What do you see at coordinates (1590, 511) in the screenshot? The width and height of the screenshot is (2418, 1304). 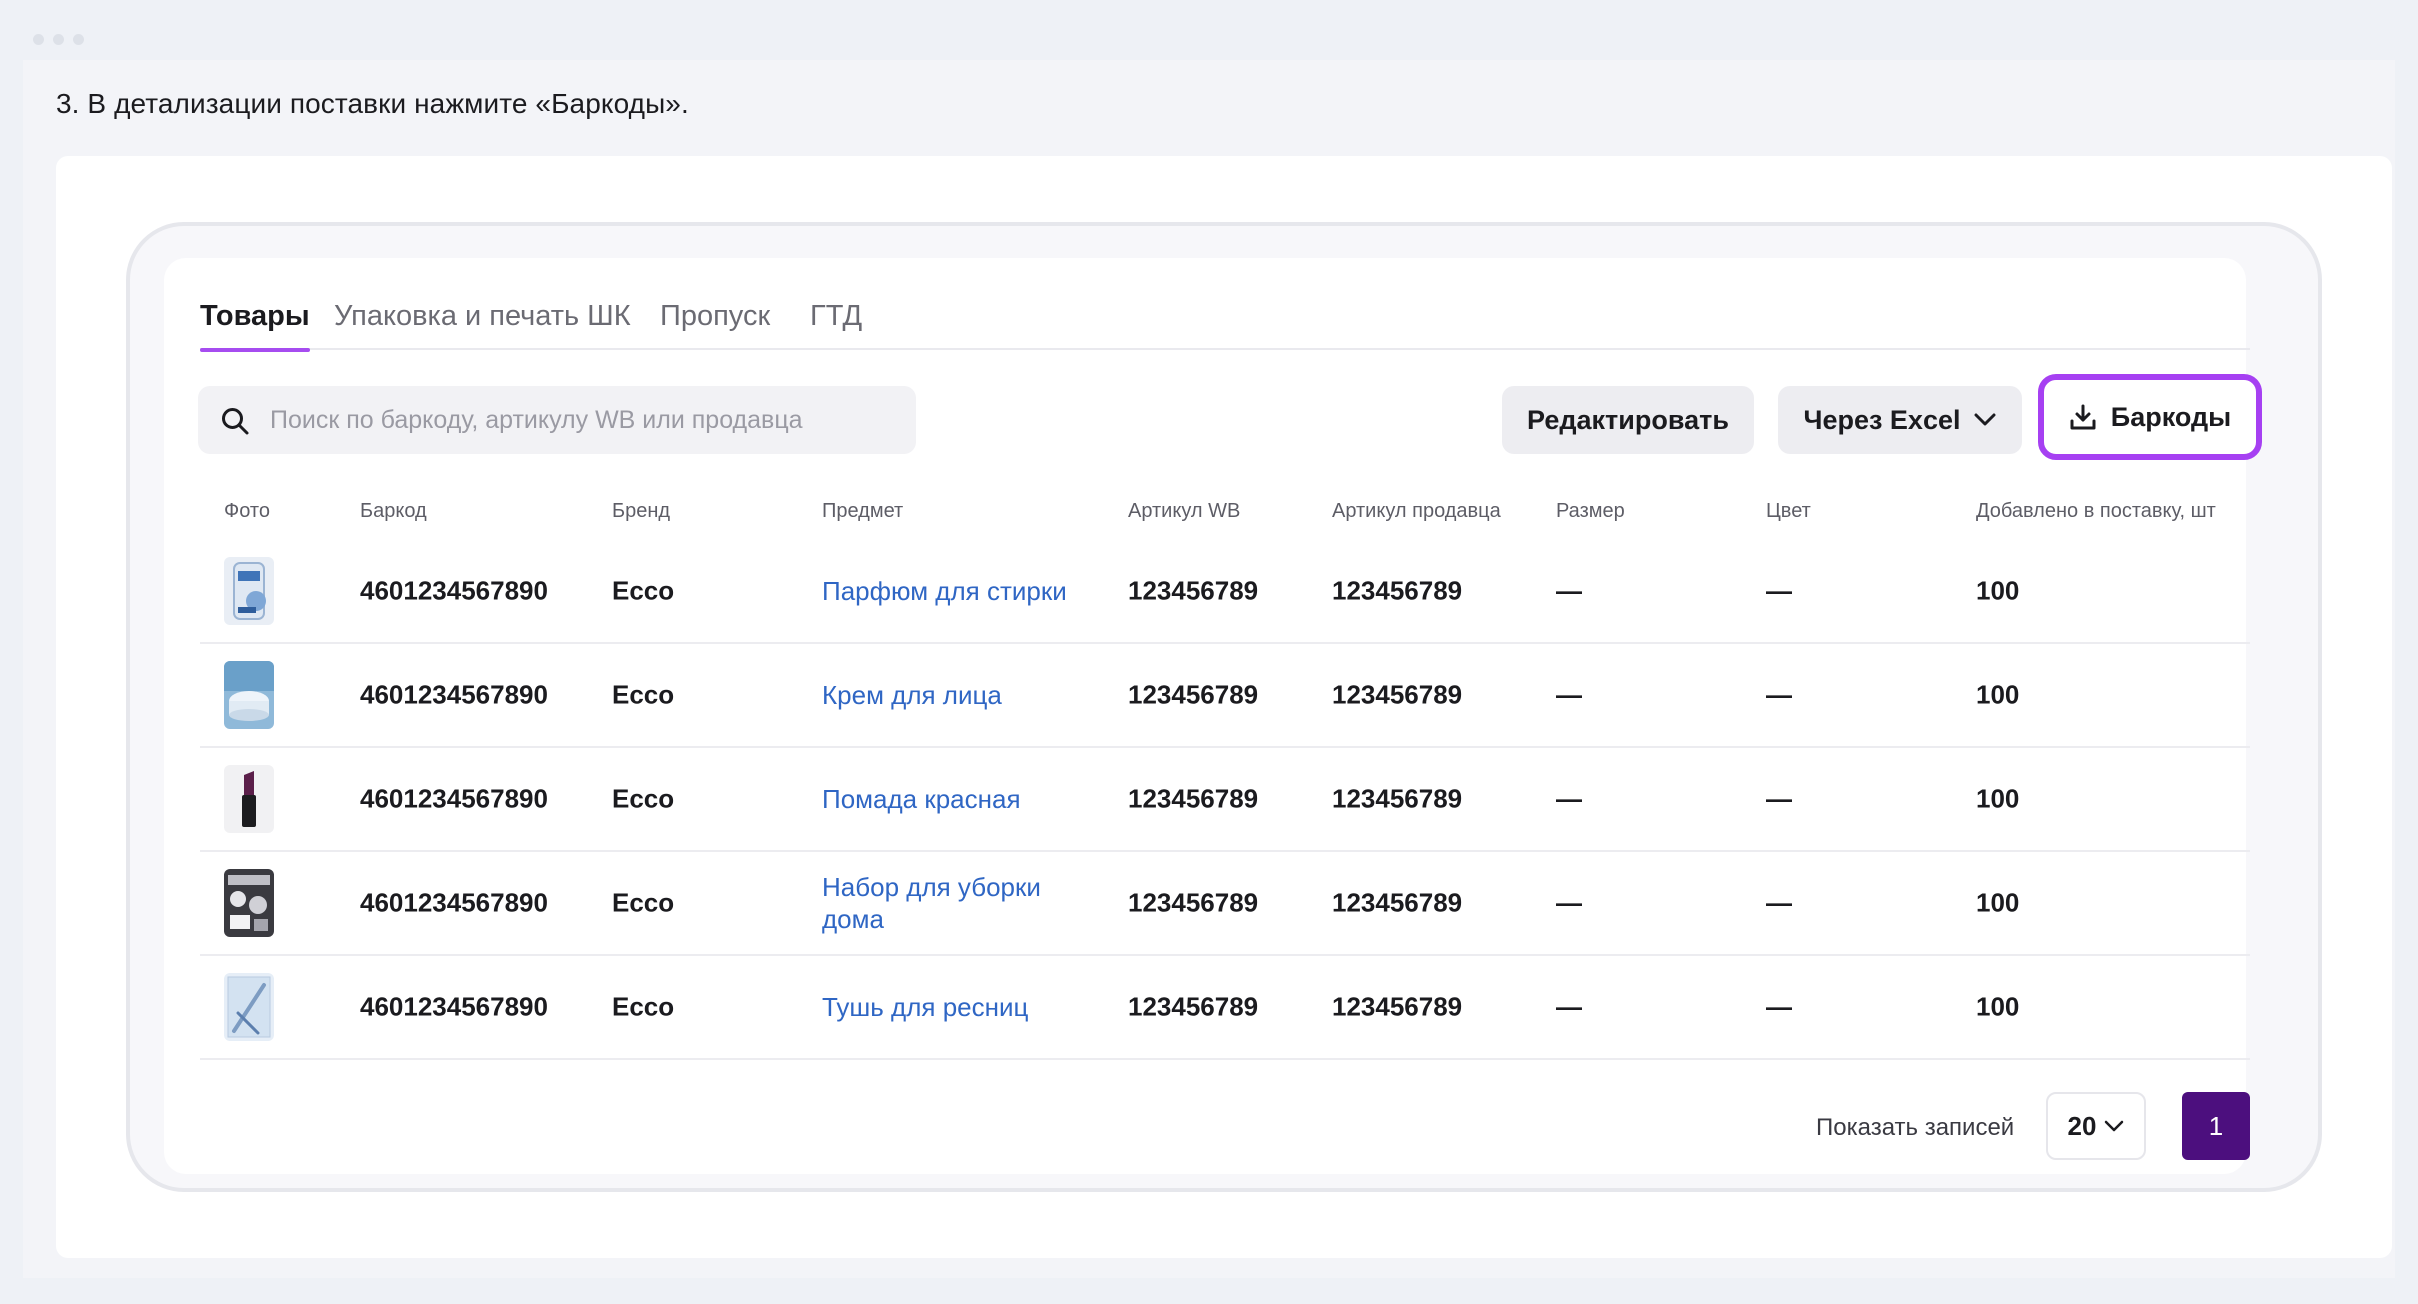 I see `header-size: Размер` at bounding box center [1590, 511].